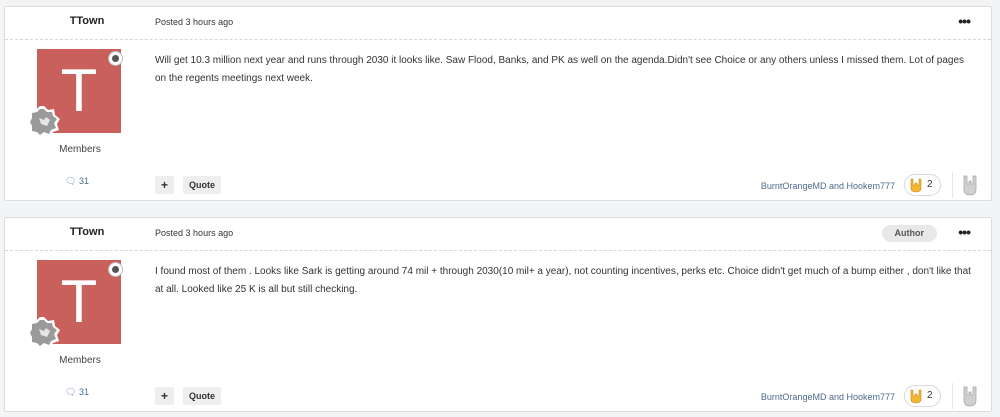 The height and width of the screenshot is (417, 1000). Describe the element at coordinates (909, 233) in the screenshot. I see `author-badge: Author` at that location.